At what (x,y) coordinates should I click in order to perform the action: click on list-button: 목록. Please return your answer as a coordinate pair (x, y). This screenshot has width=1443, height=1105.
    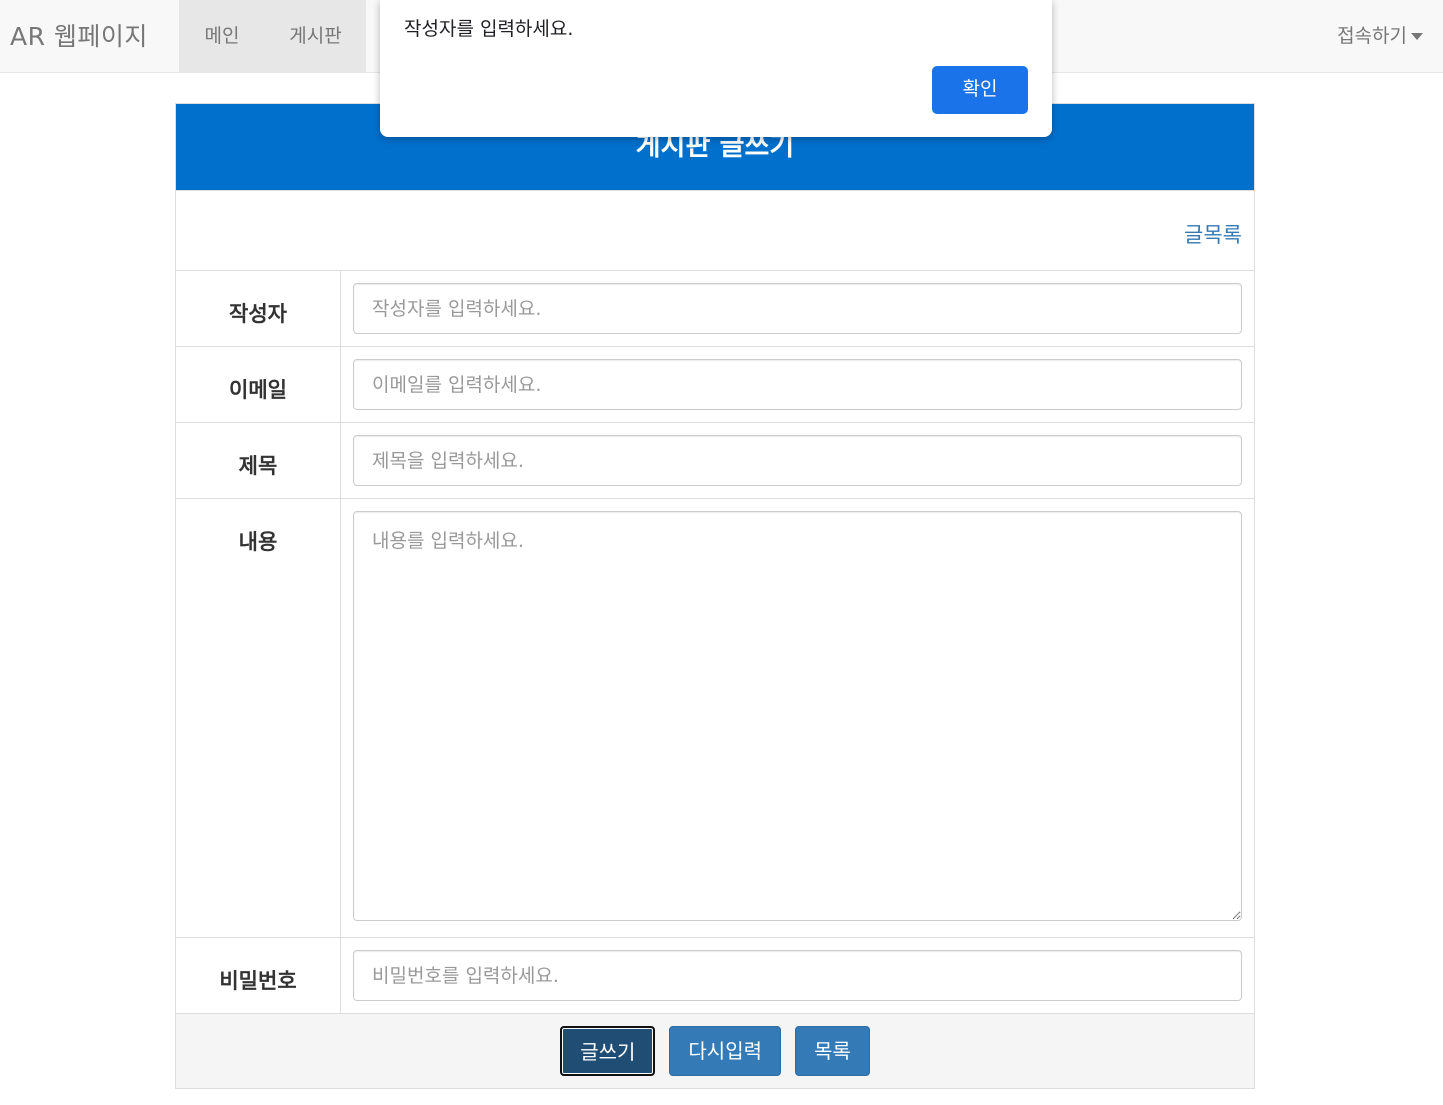
    Looking at the image, I should click on (832, 1051).